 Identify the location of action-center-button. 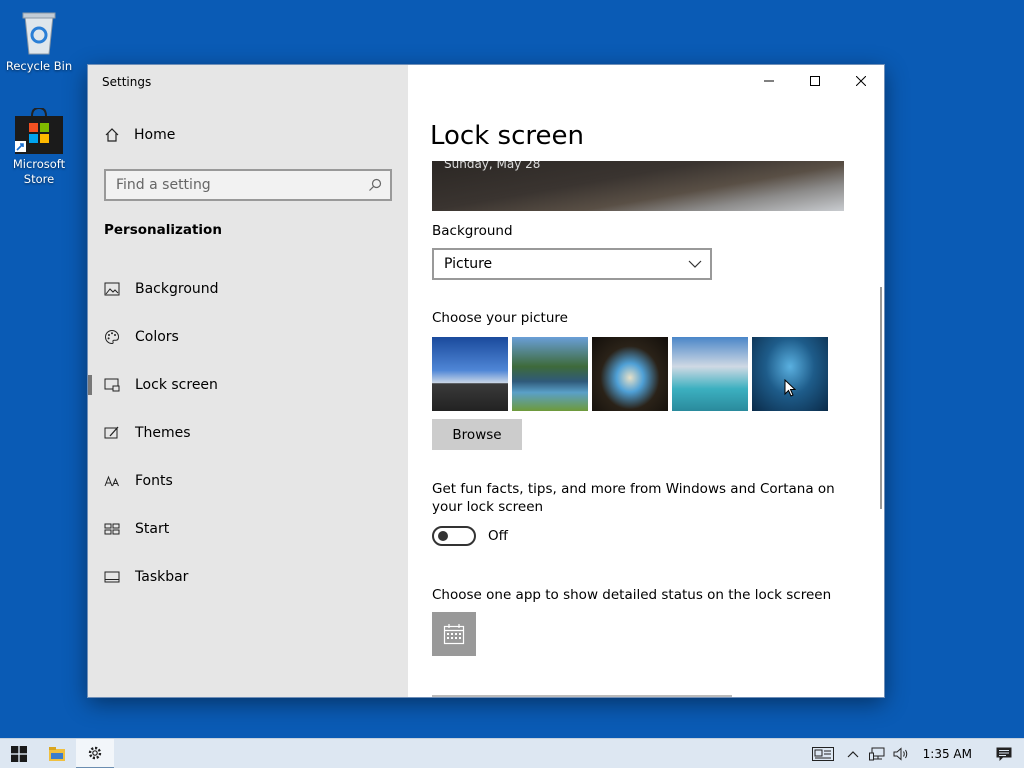
(1004, 753).